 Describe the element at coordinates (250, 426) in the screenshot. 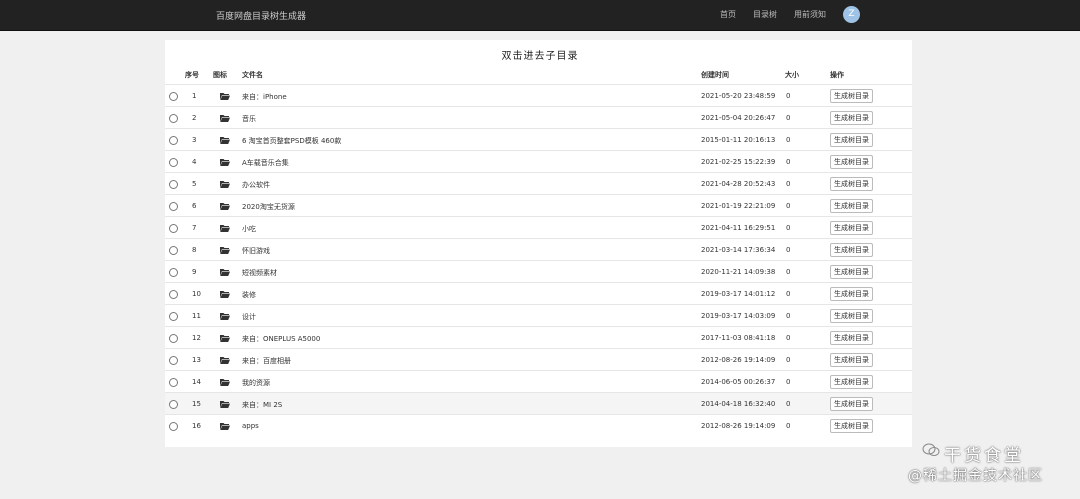

I see `row-file-name: apps` at that location.